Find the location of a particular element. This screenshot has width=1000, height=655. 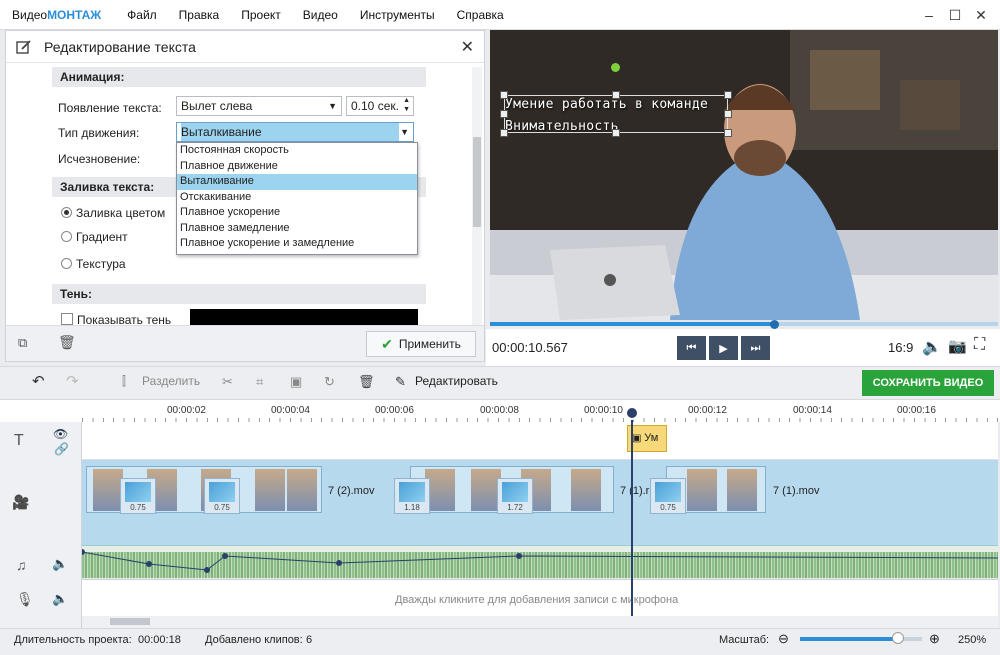

duration-label: Длительность проекта: is located at coordinates (73, 640).